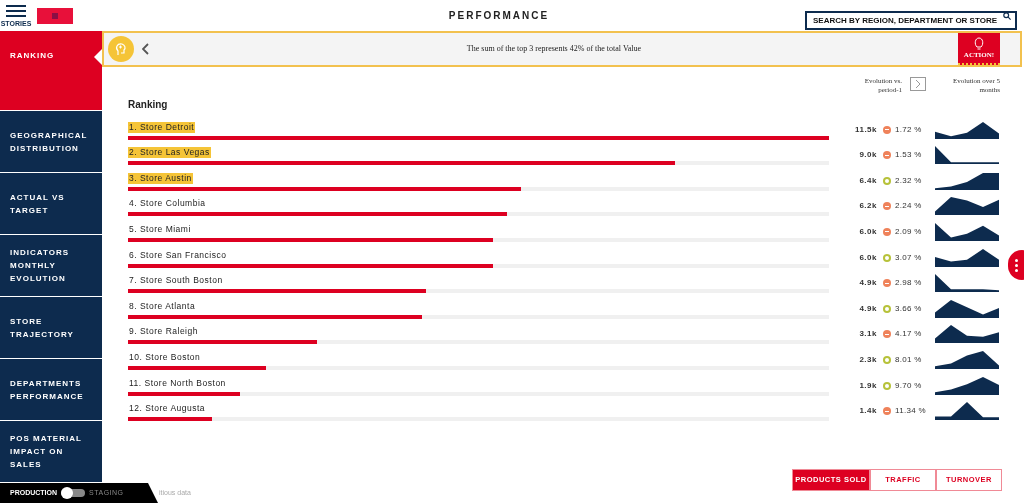 The height and width of the screenshot is (503, 1024). What do you see at coordinates (148, 105) in the screenshot?
I see `ranking-title: Ranking` at bounding box center [148, 105].